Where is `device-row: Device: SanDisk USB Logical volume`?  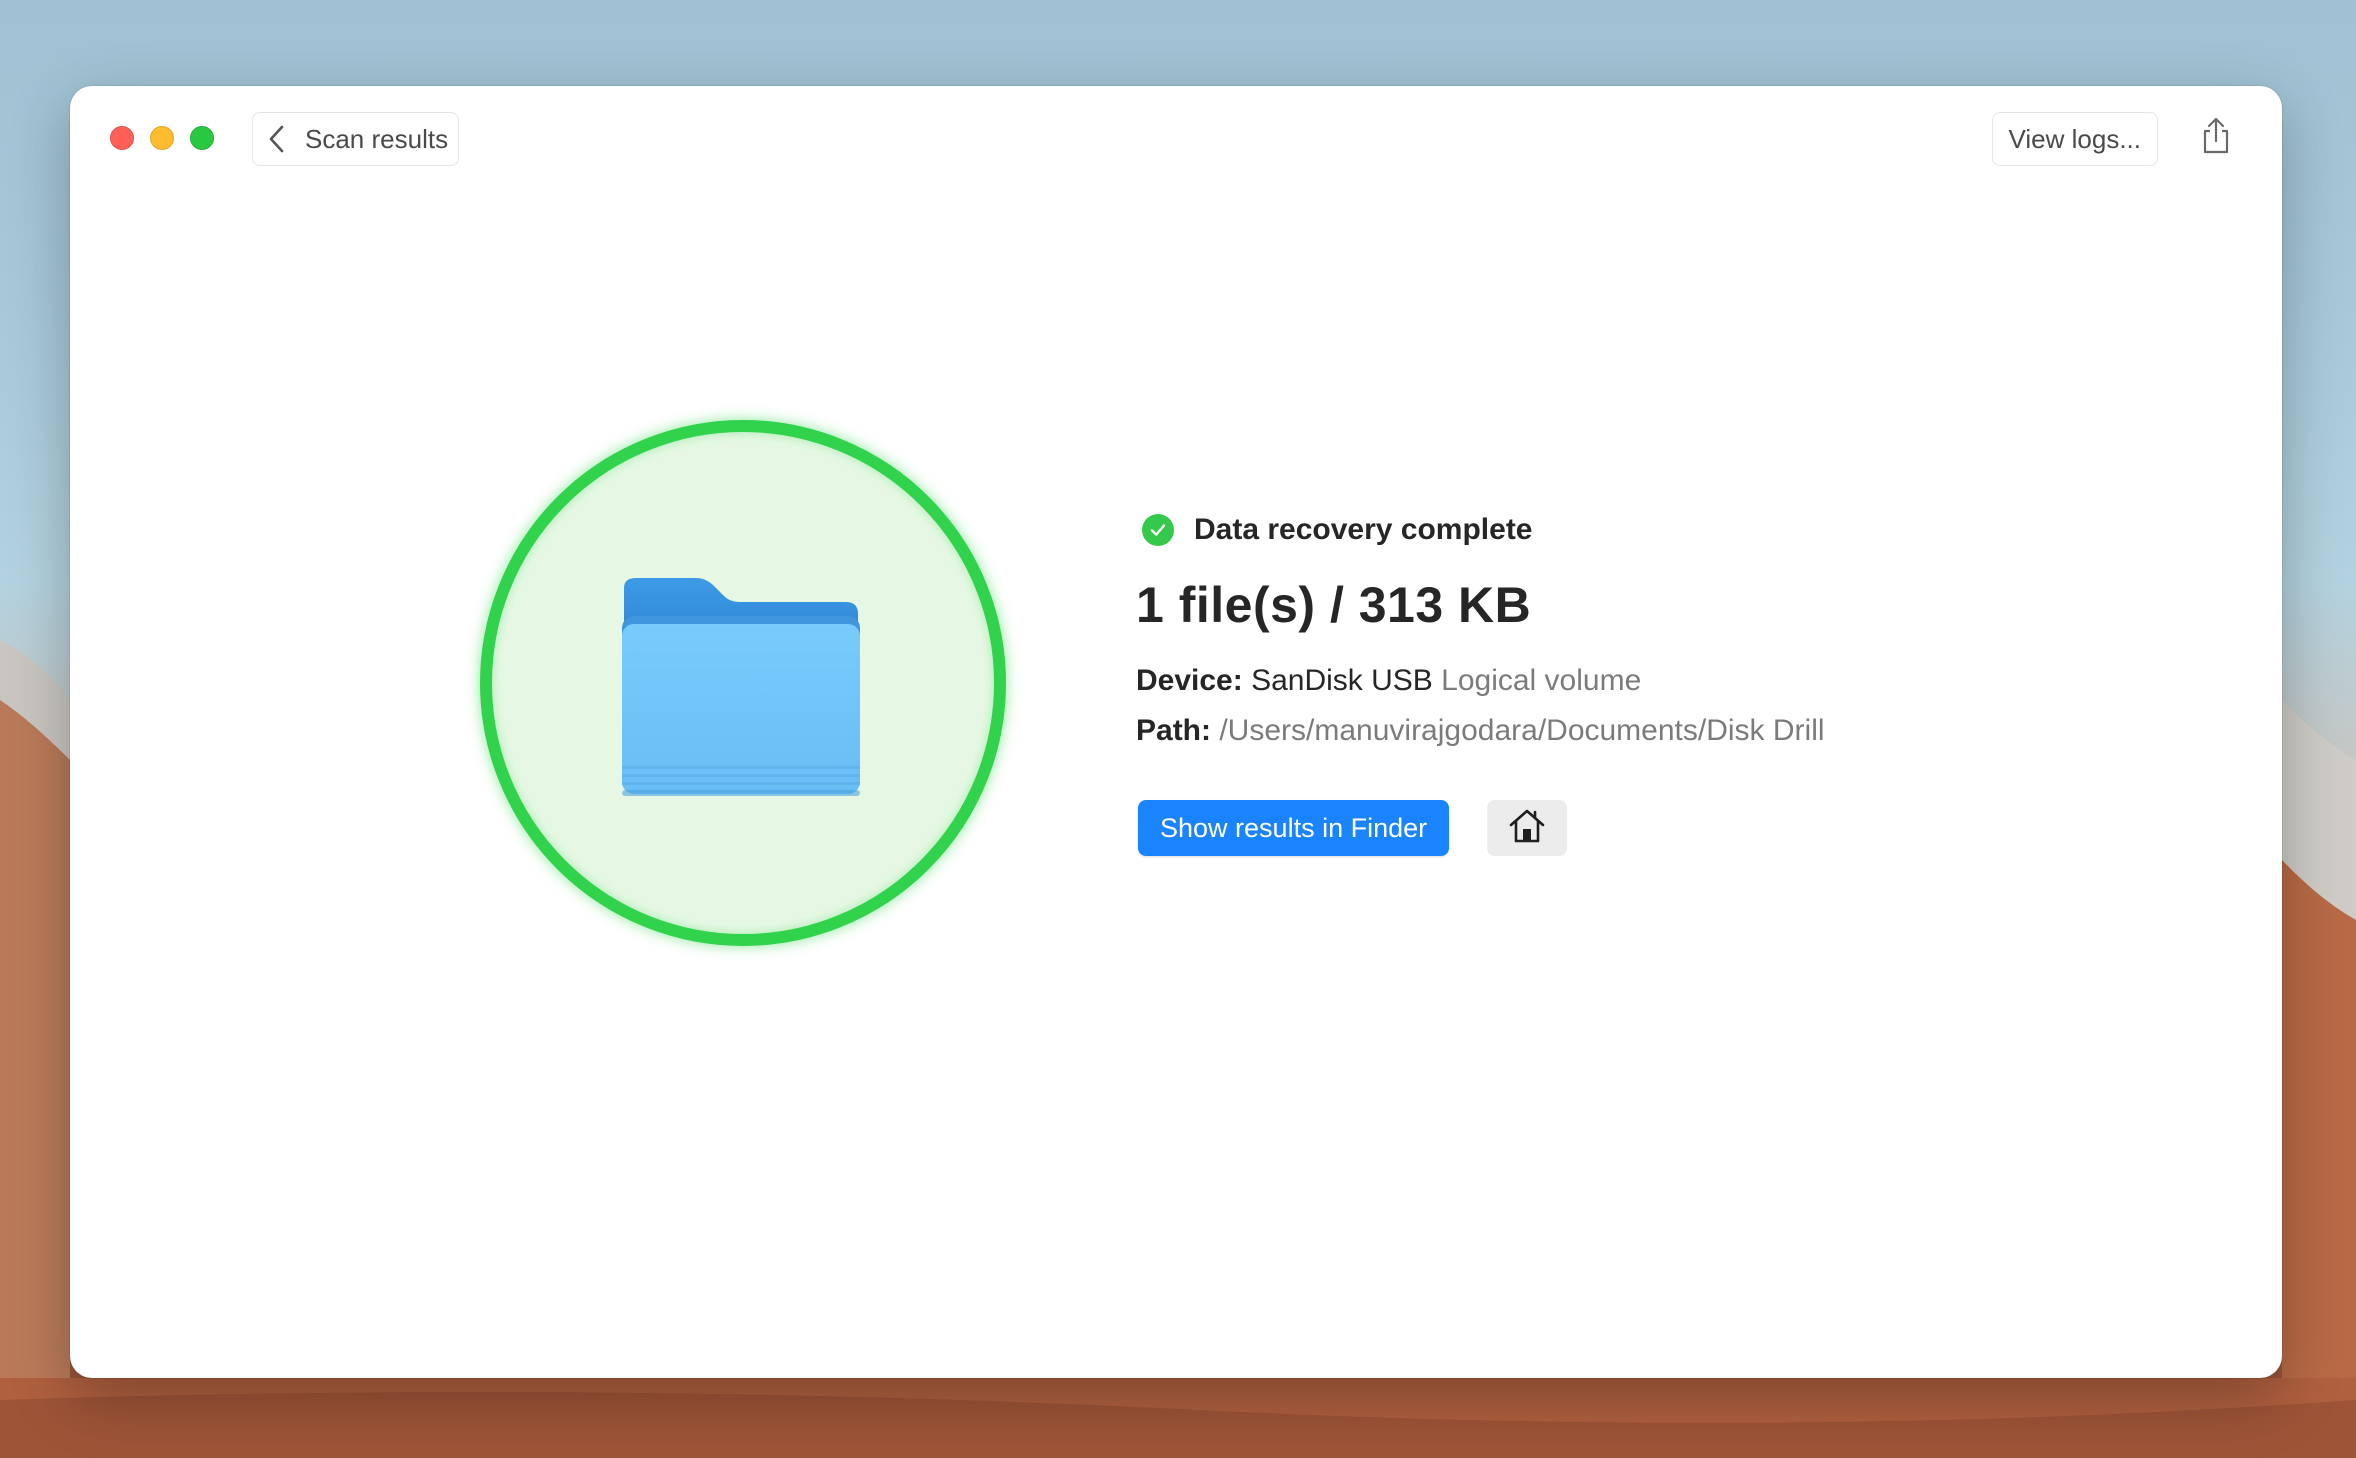 device-row: Device: SanDisk USB Logical volume is located at coordinates (1635, 681).